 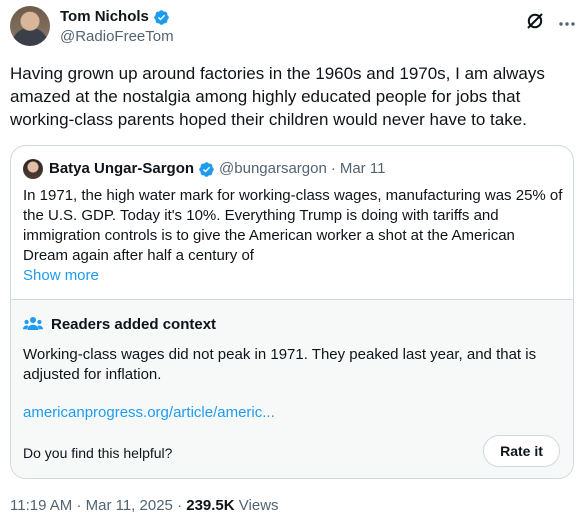 What do you see at coordinates (210, 505) in the screenshot?
I see `views-count: 239.5K` at bounding box center [210, 505].